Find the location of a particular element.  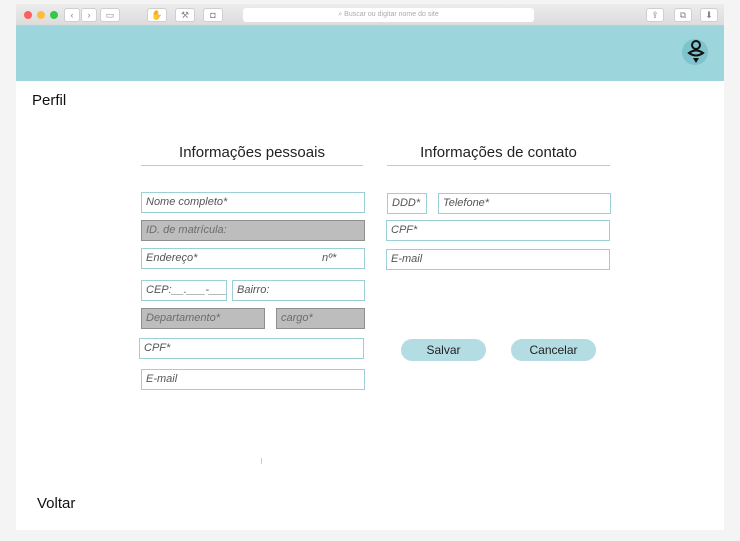

wrench-icon: ⚒ is located at coordinates (185, 15).